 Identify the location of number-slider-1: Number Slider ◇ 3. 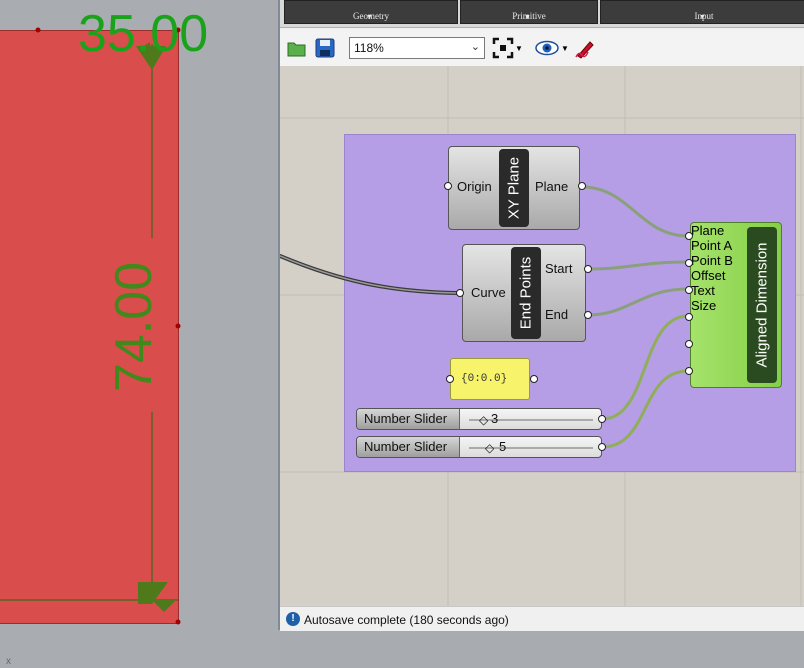
(479, 419).